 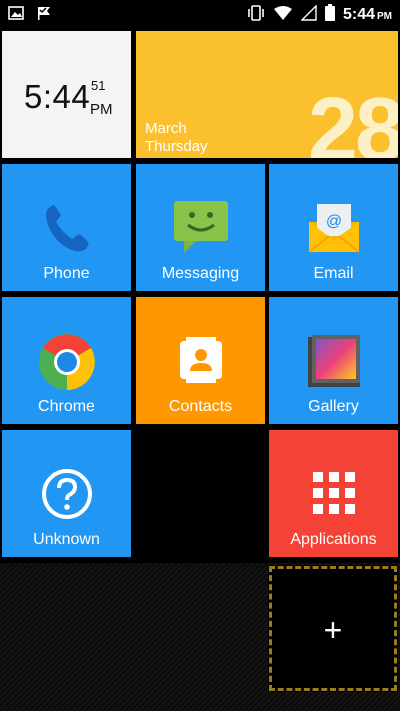 I want to click on tile-phone-label: Phone, so click(x=66, y=273).